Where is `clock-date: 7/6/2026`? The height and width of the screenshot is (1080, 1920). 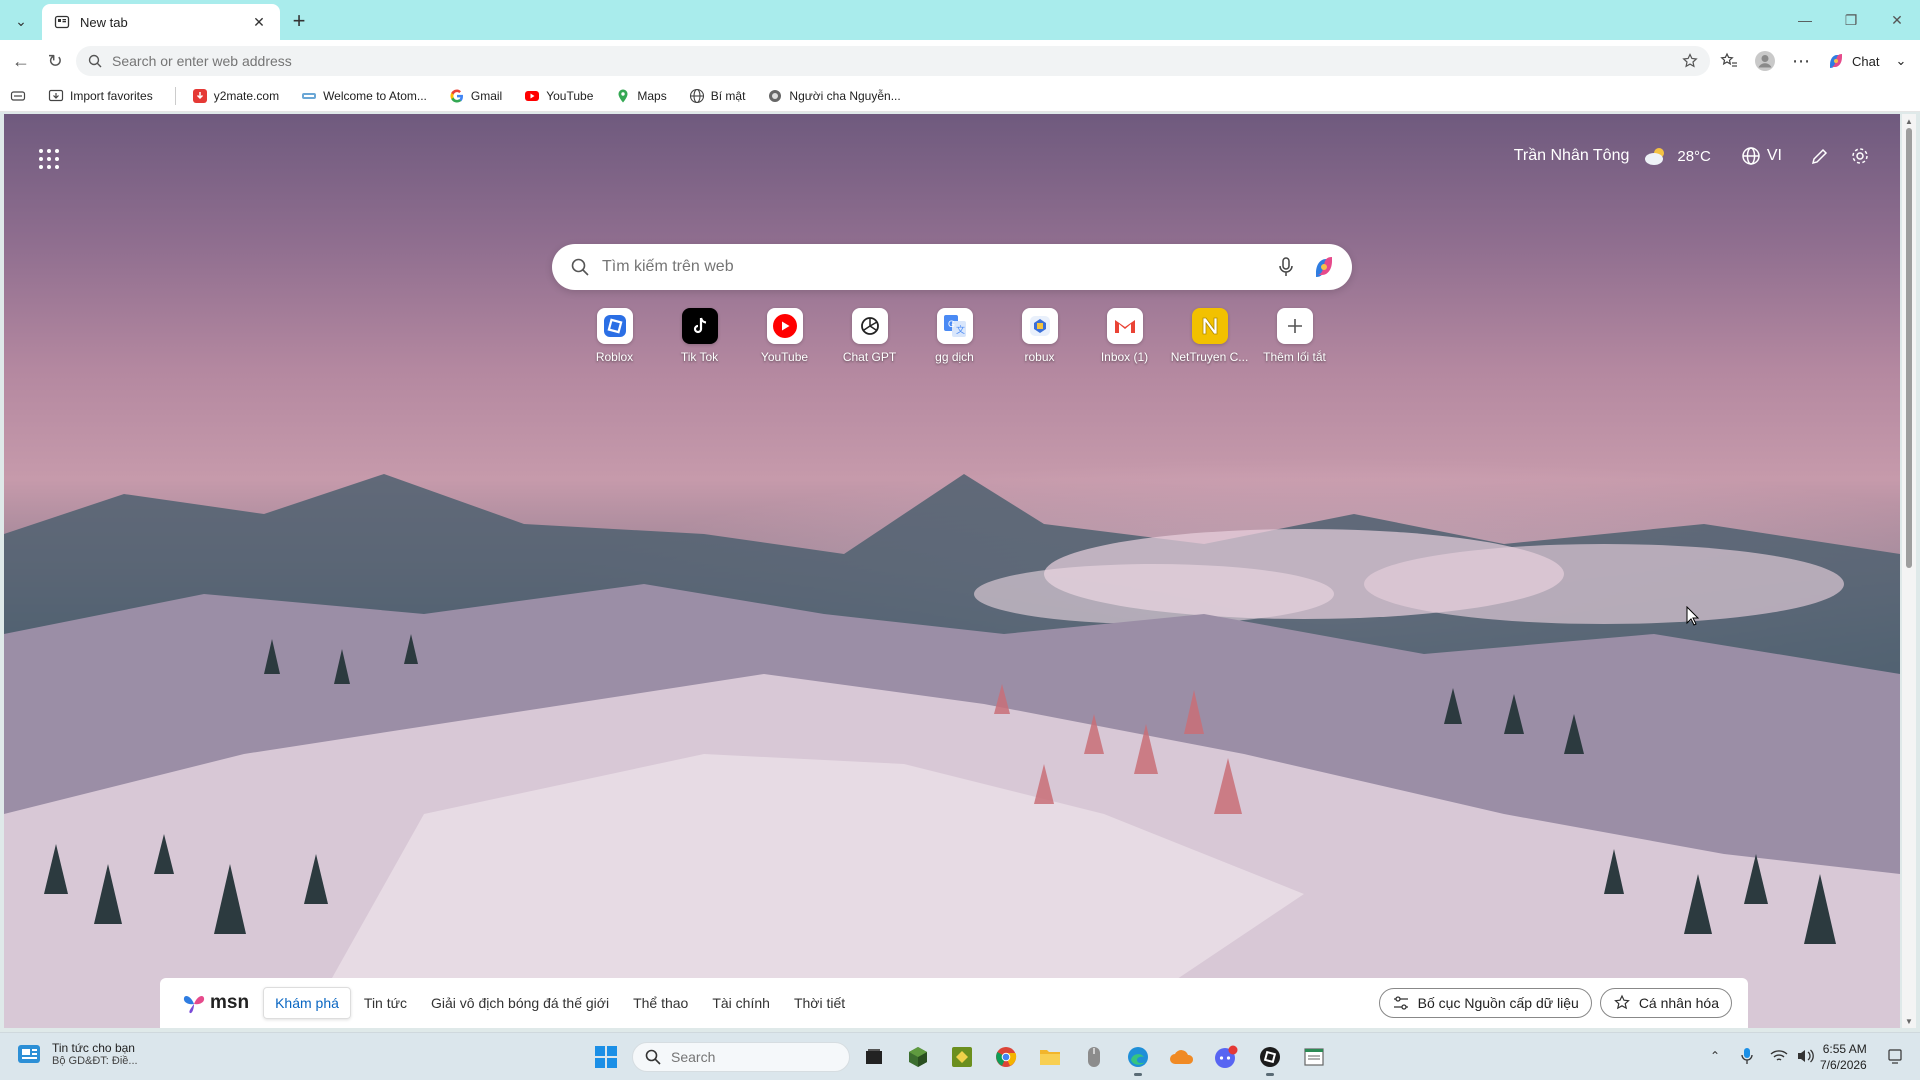
clock-date: 7/6/2026 is located at coordinates (1843, 1065).